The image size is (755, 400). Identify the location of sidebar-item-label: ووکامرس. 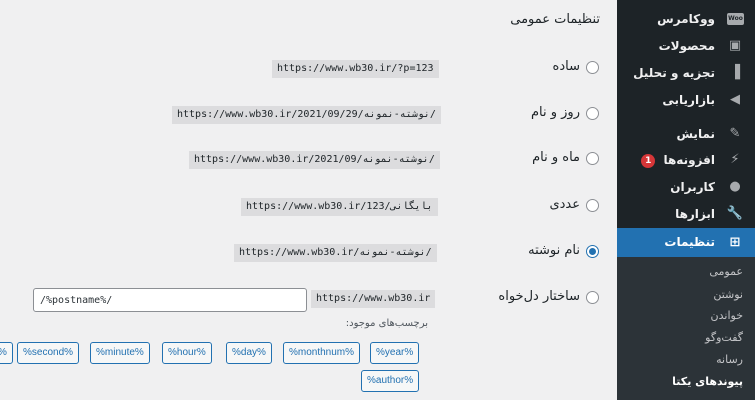
(686, 19).